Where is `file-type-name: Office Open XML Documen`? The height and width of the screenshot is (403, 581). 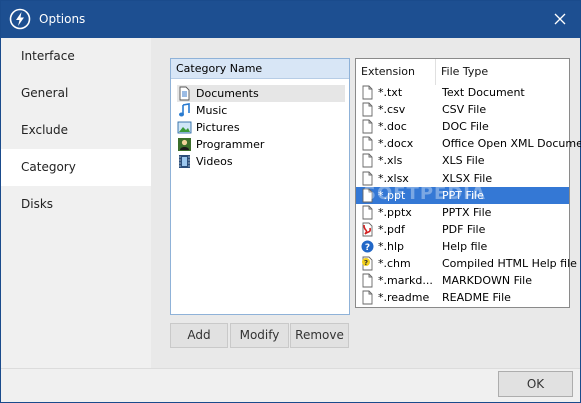 file-type-name: Office Open XML Documen is located at coordinates (511, 144).